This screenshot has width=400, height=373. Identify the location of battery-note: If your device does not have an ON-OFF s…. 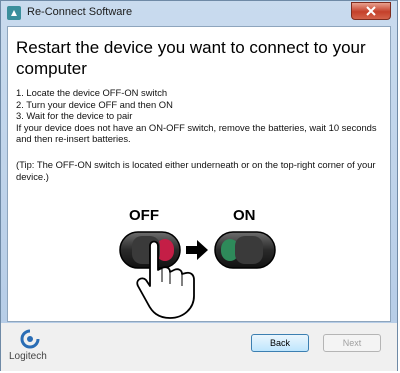
(196, 133).